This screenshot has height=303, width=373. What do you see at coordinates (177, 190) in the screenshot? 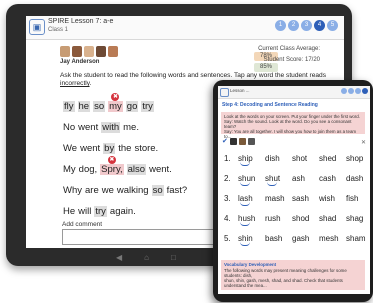
I see `word: fast?` at bounding box center [177, 190].